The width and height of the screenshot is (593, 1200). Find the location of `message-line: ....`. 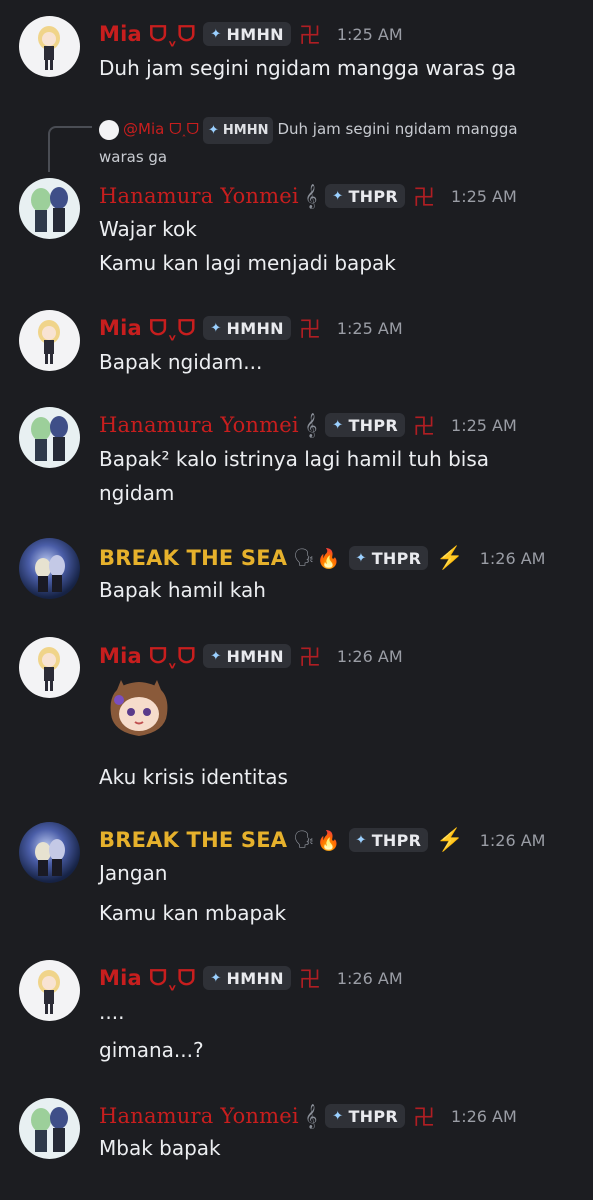

message-line: .... is located at coordinates (112, 1012).